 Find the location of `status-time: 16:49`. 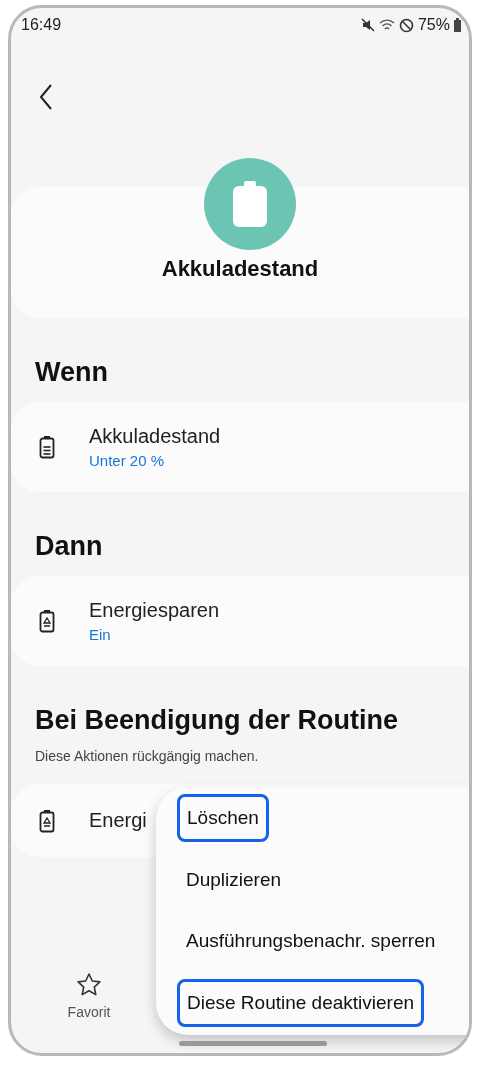

status-time: 16:49 is located at coordinates (41, 25).